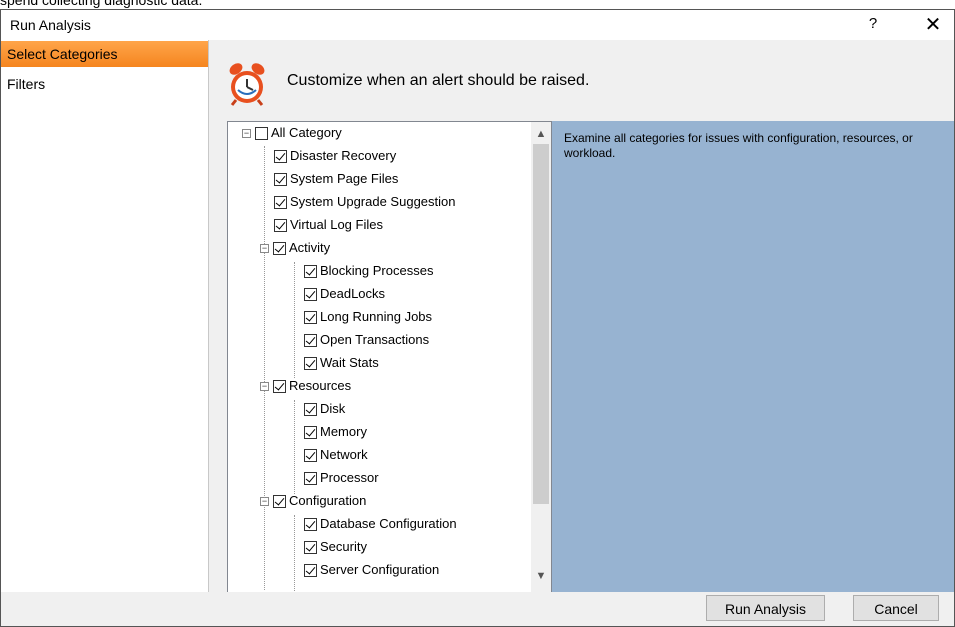 The height and width of the screenshot is (627, 955). I want to click on tree-item-deadlocks: DeadLocks, so click(344, 294).